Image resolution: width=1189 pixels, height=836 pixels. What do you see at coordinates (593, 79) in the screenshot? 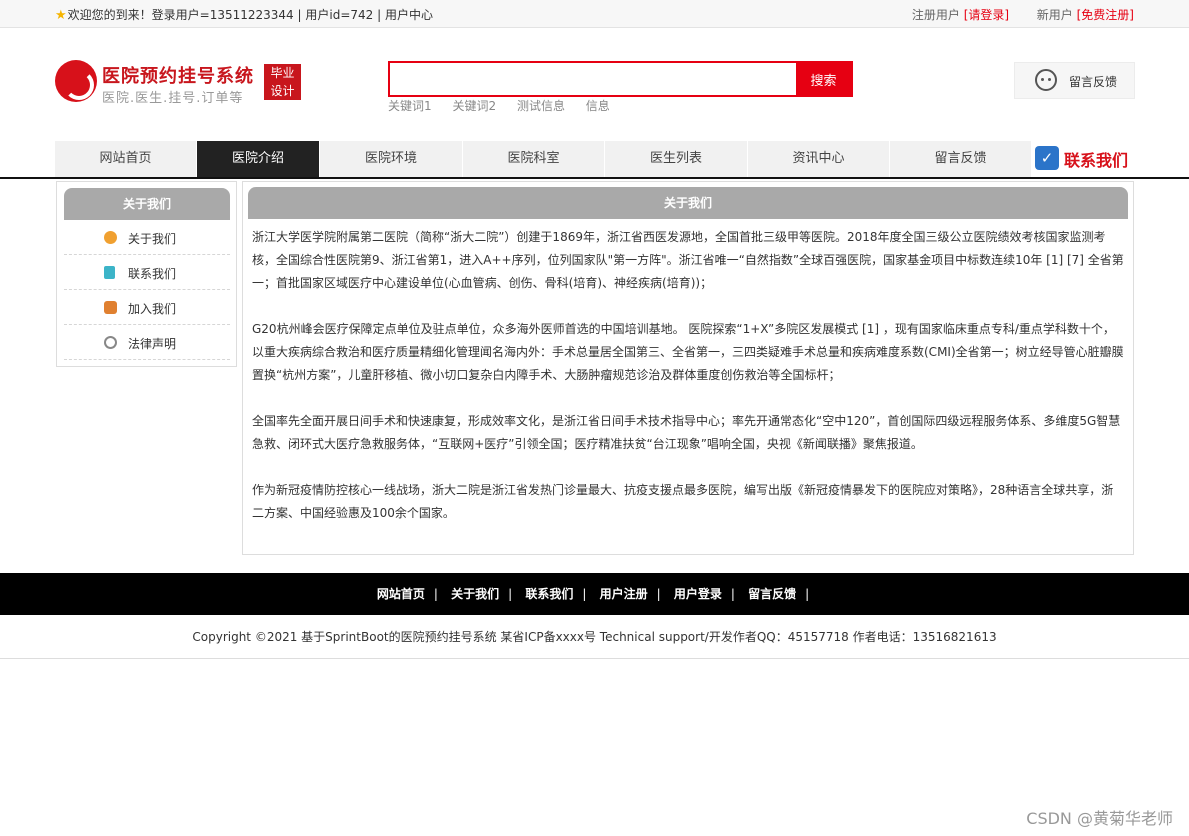
I see `search-input` at bounding box center [593, 79].